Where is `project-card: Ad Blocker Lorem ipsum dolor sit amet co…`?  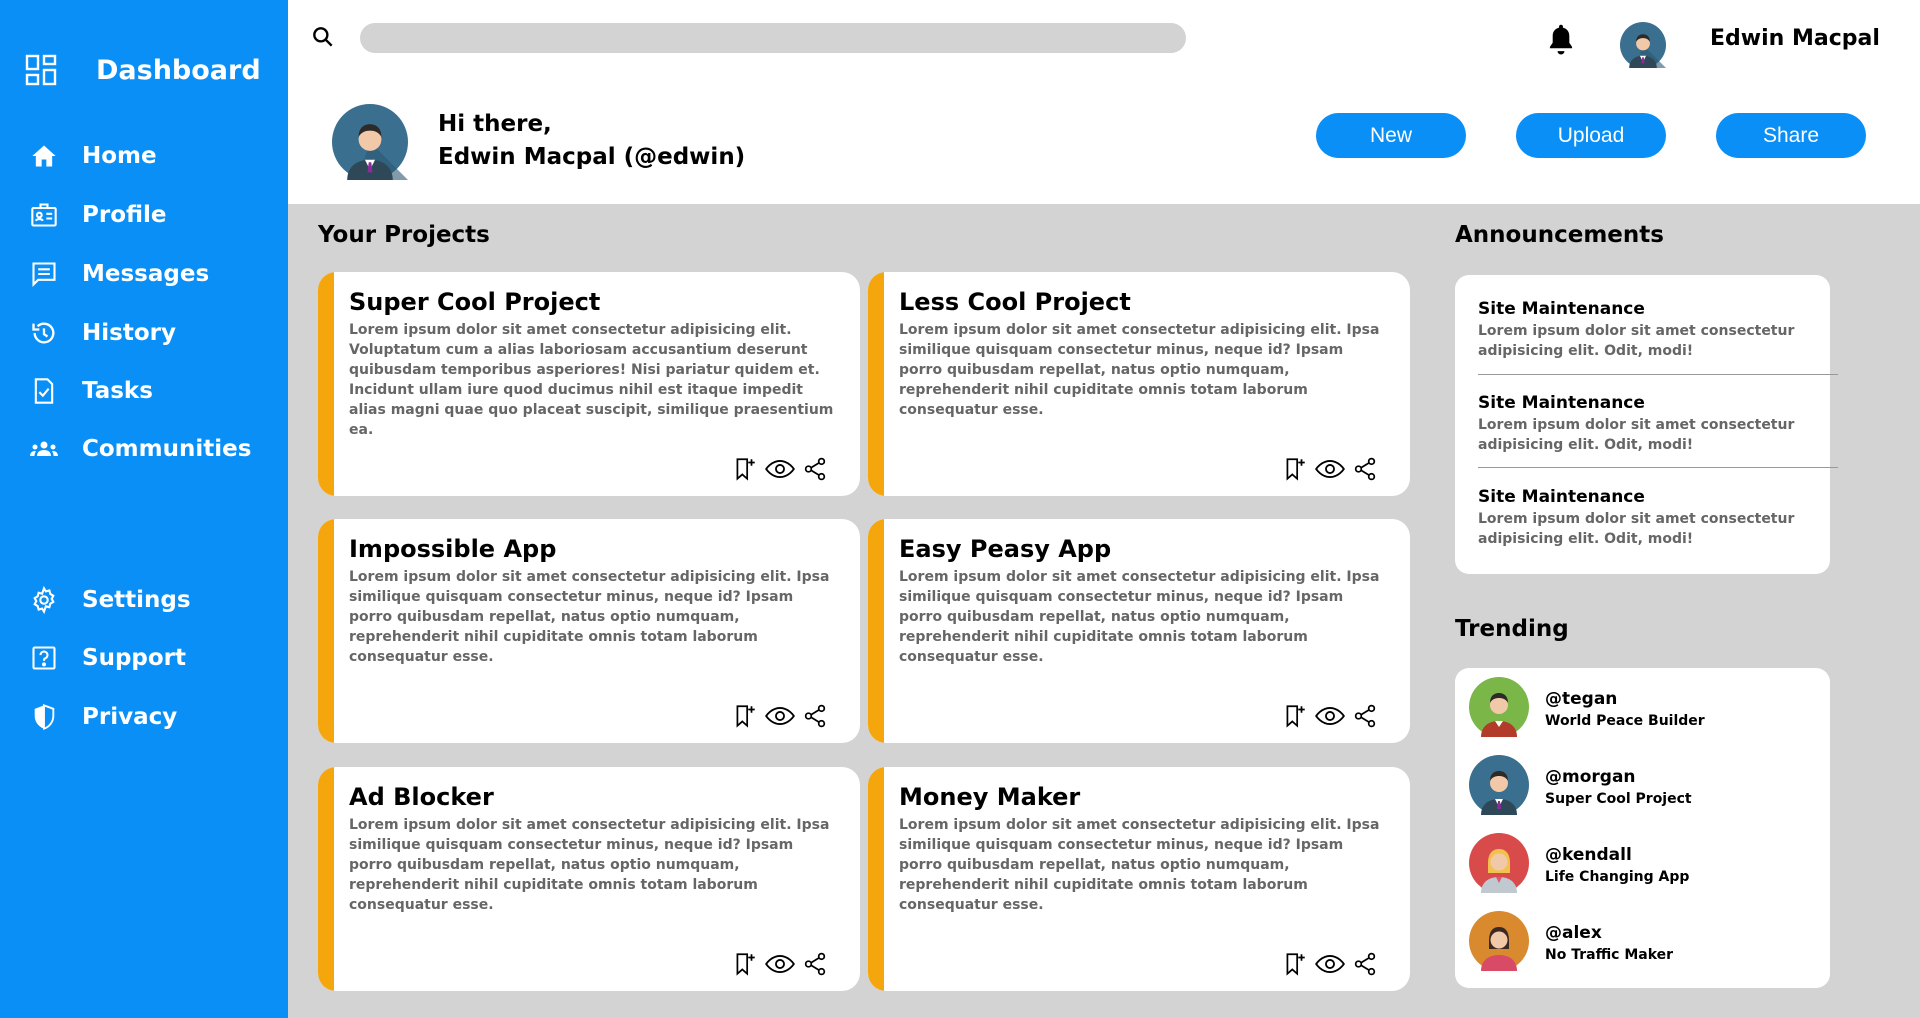
project-card: Ad Blocker Lorem ipsum dolor sit amet co… is located at coordinates (589, 879).